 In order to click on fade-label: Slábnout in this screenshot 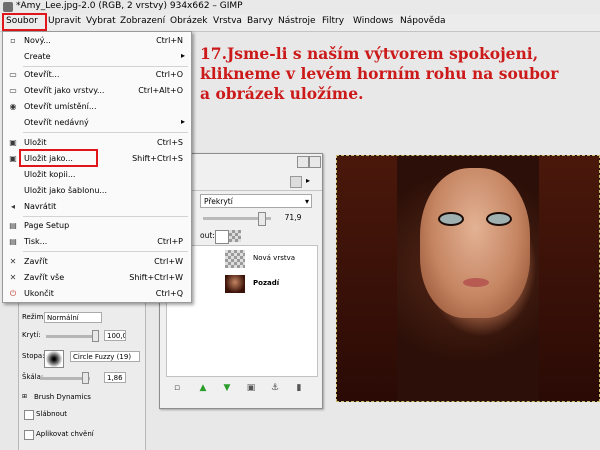, I will do `click(52, 414)`.